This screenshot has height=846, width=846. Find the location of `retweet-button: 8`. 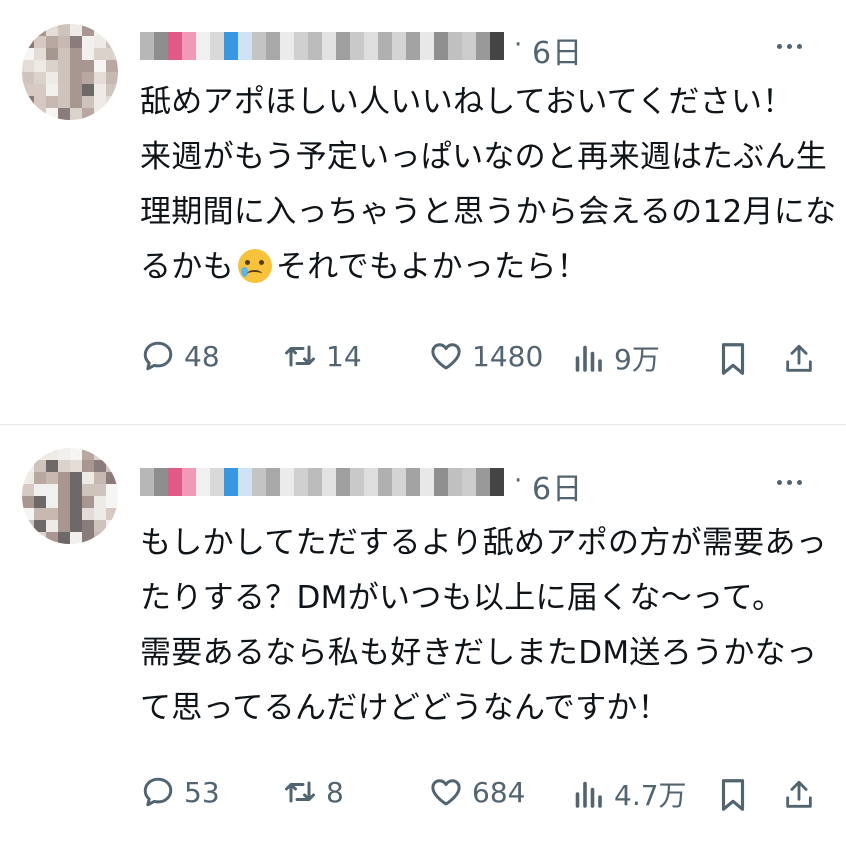

retweet-button: 8 is located at coordinates (313, 792).